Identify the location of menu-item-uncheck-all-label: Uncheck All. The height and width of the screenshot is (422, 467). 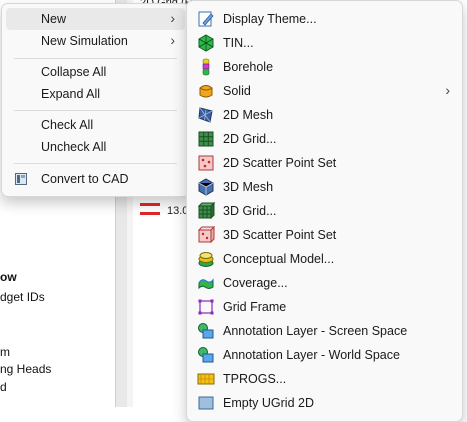
(74, 147).